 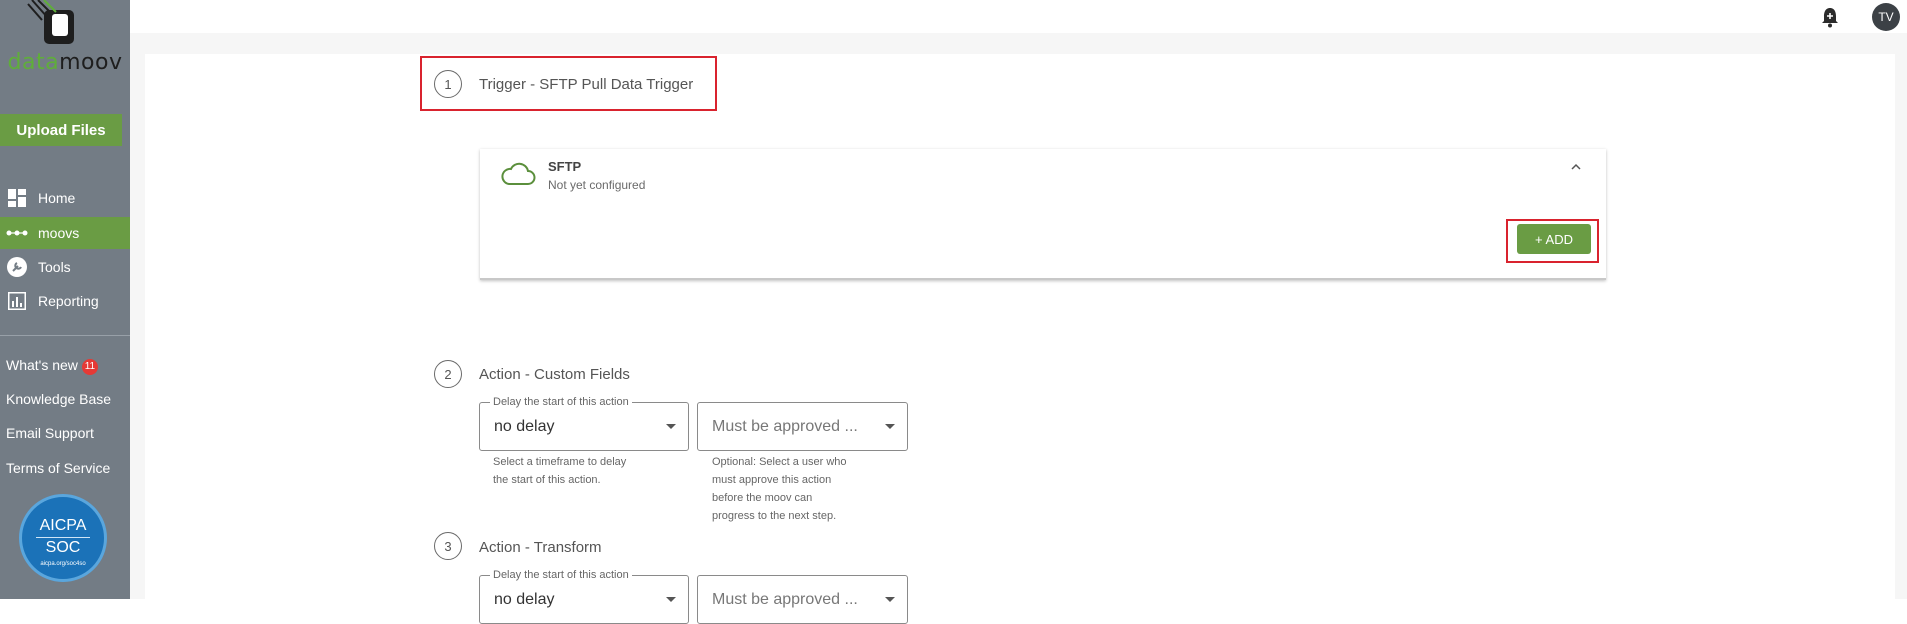 I want to click on notification-count-badge: 11, so click(x=89, y=367).